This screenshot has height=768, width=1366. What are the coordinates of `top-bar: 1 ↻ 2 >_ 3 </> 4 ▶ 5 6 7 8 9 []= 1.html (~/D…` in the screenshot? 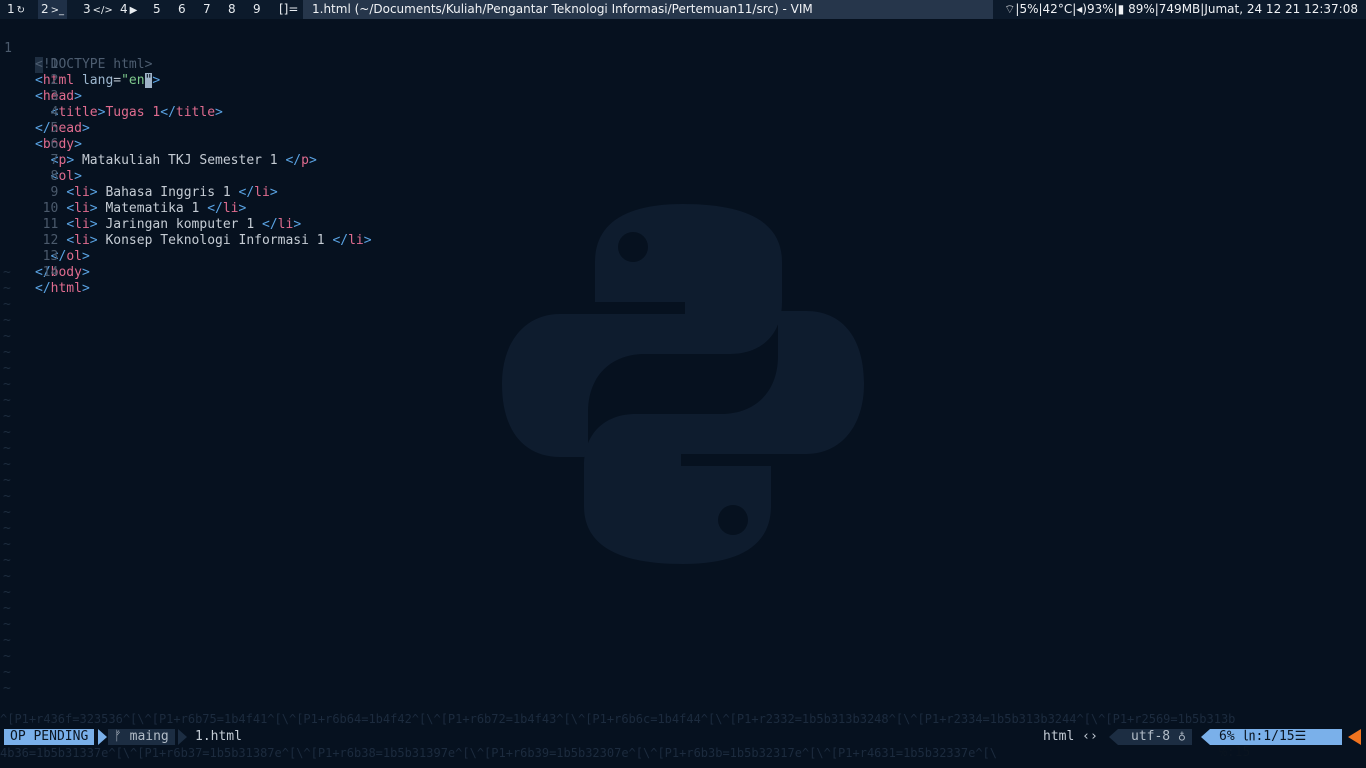 It's located at (683, 9).